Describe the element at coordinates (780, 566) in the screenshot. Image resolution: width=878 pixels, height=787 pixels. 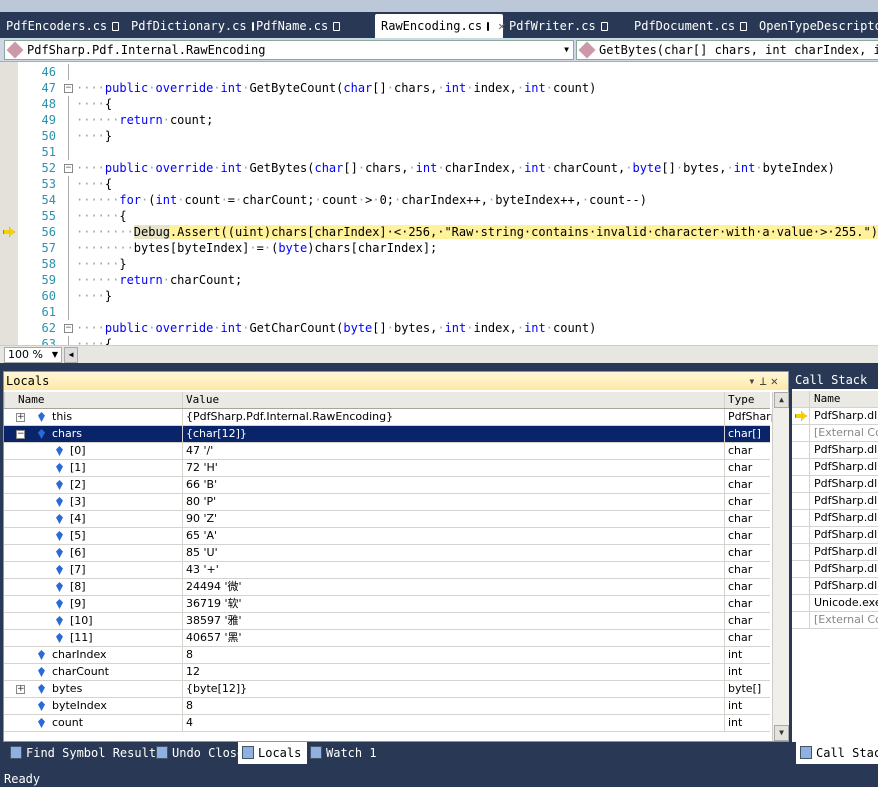
I see `locals-scrollbar: ▲ ▼` at that location.